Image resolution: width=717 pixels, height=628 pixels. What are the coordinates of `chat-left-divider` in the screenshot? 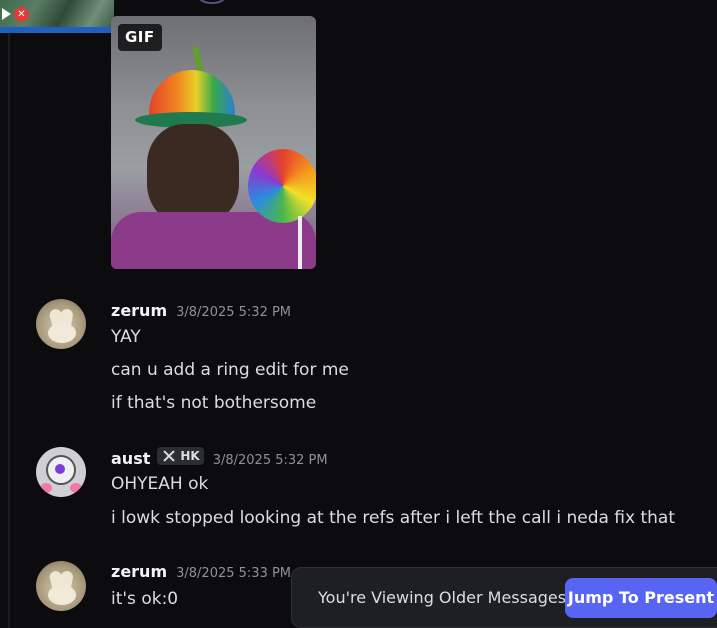 It's located at (9, 314).